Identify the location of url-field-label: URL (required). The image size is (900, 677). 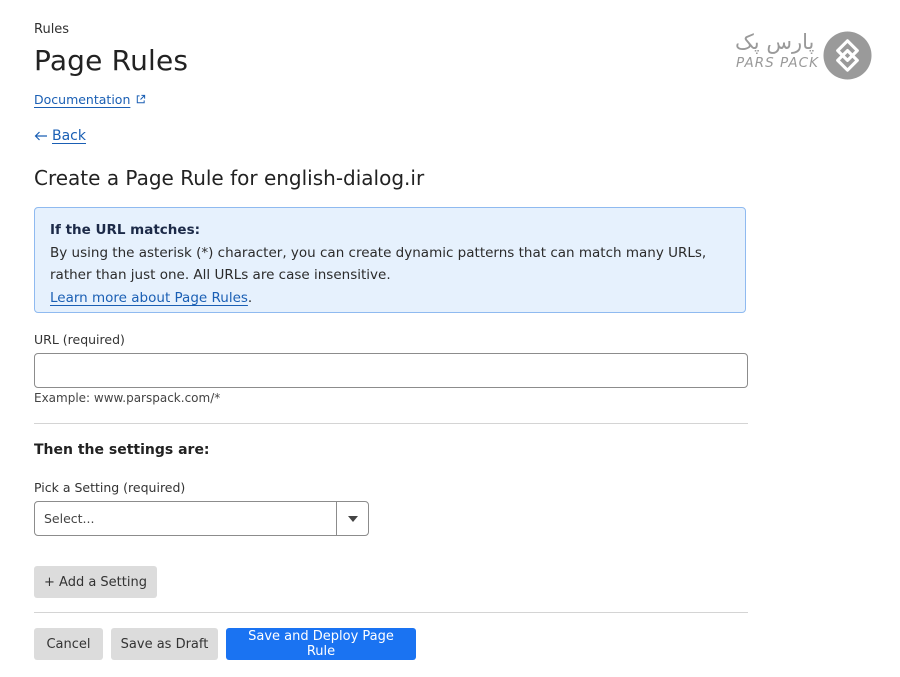
(79, 339).